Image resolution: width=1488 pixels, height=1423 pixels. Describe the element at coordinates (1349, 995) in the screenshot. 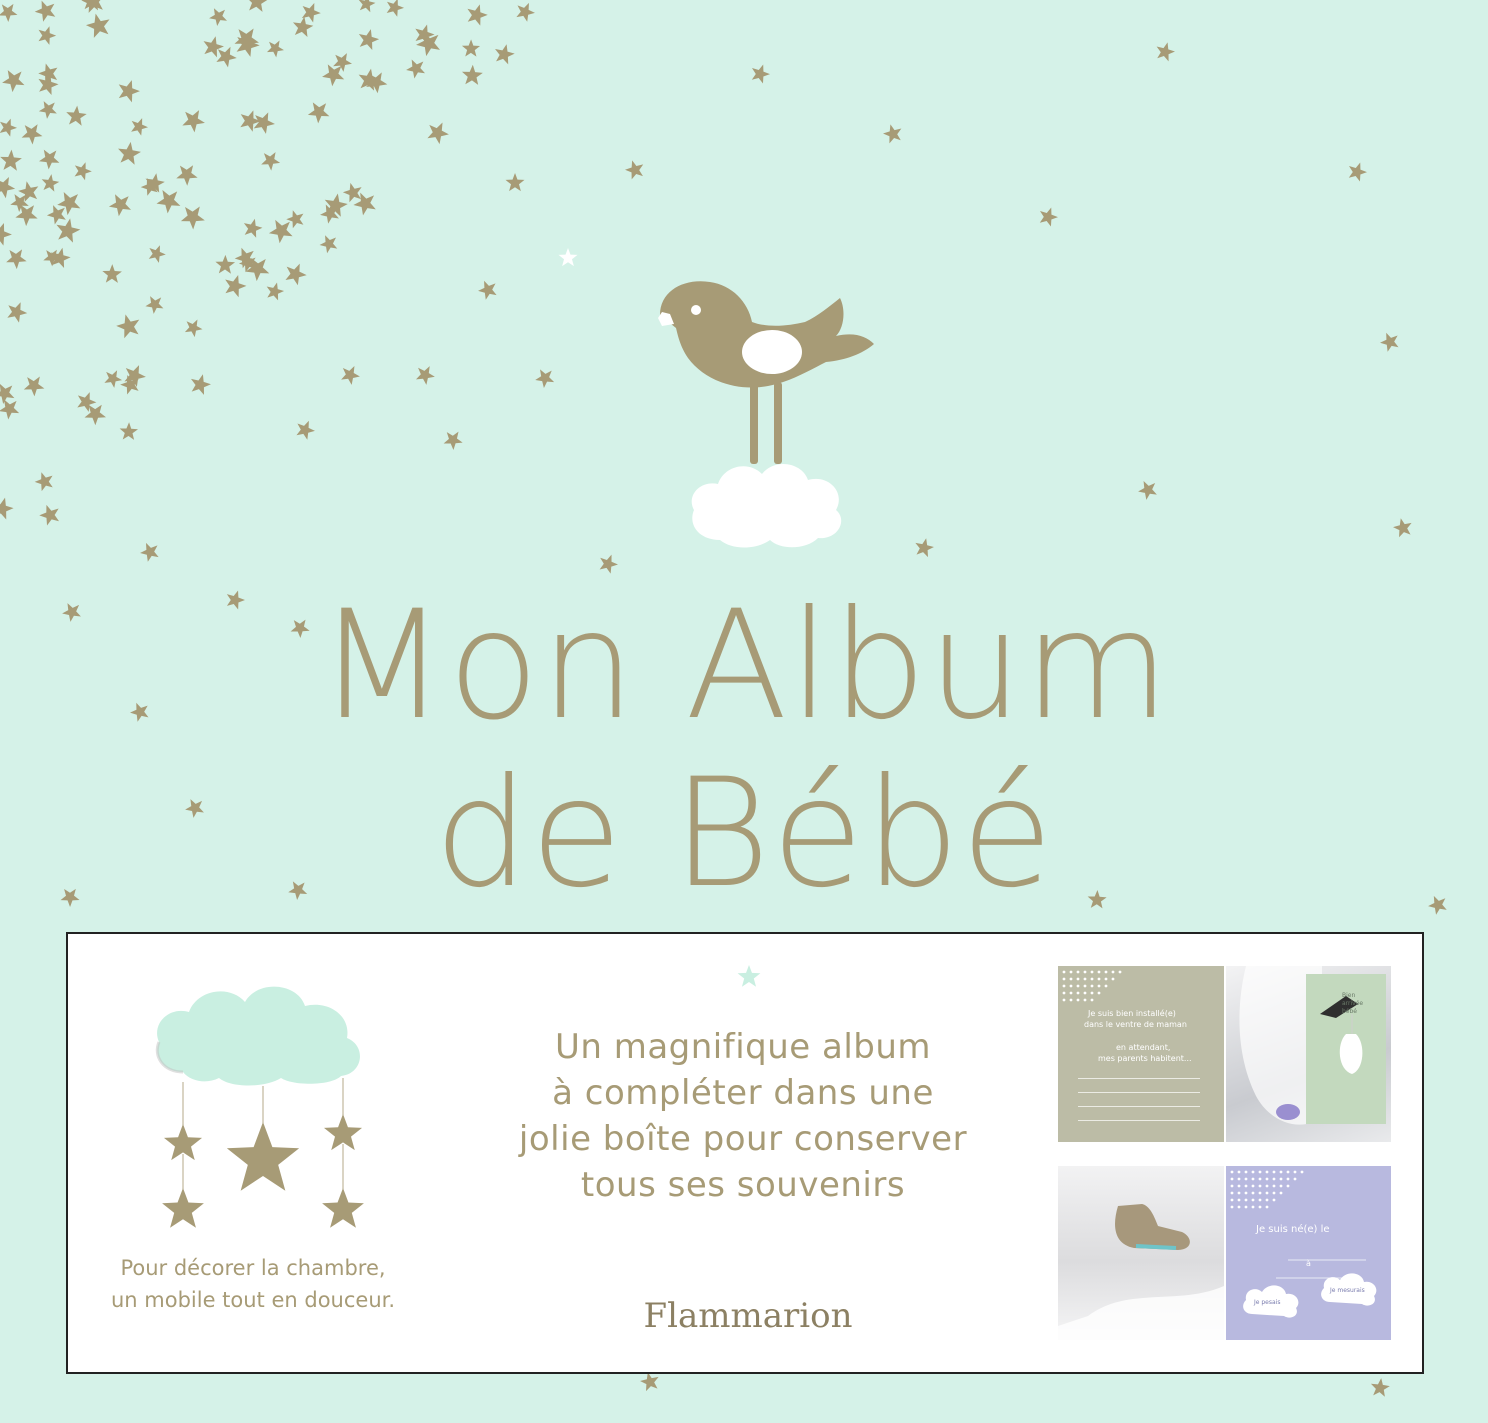

I see `card-text-line-1: Bien` at that location.